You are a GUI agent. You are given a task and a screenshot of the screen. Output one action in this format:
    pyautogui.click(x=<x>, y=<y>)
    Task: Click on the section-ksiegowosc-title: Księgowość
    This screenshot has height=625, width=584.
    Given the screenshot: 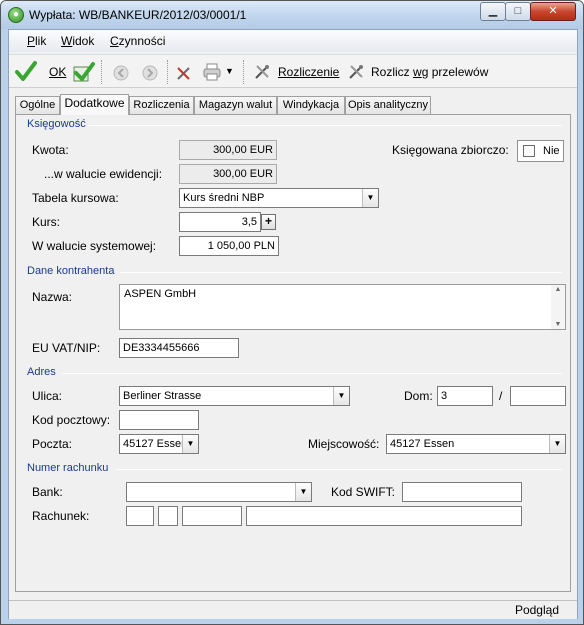 What is the action you would take?
    pyautogui.click(x=56, y=124)
    